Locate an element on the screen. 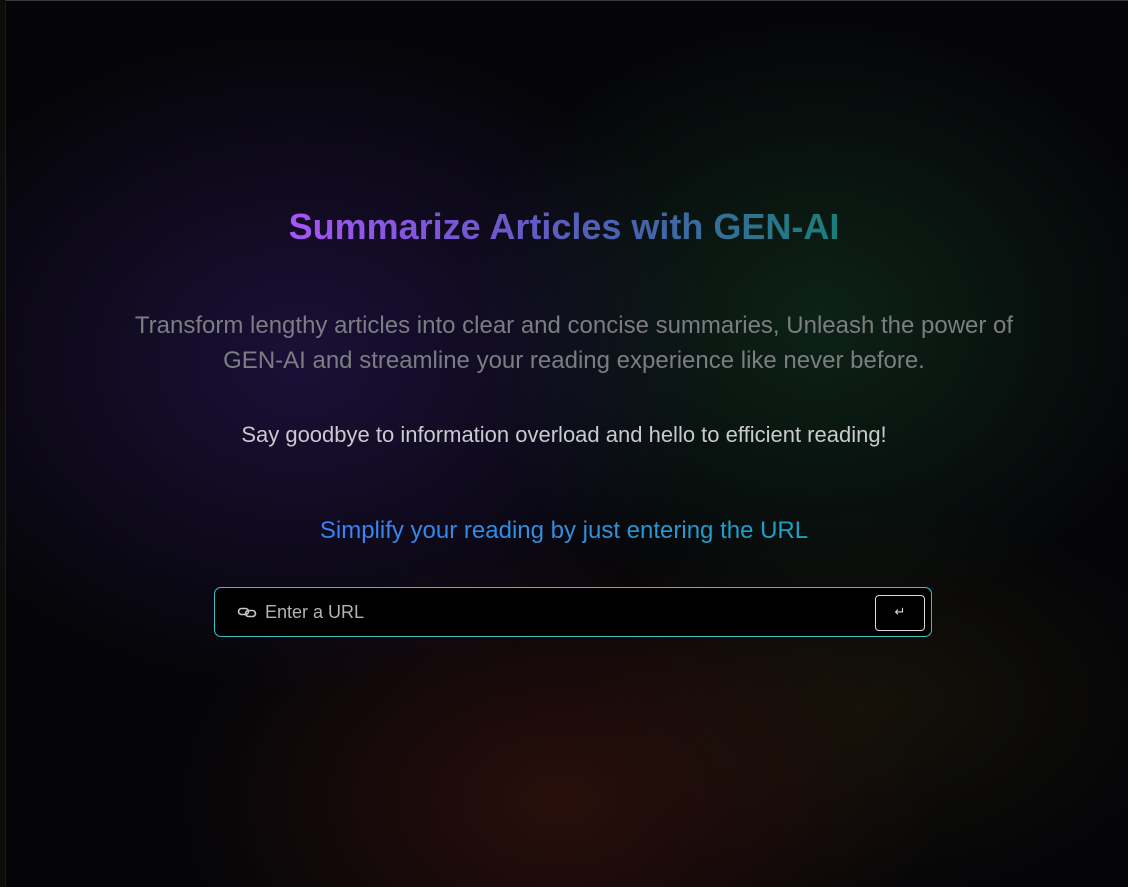  link-icon is located at coordinates (247, 612).